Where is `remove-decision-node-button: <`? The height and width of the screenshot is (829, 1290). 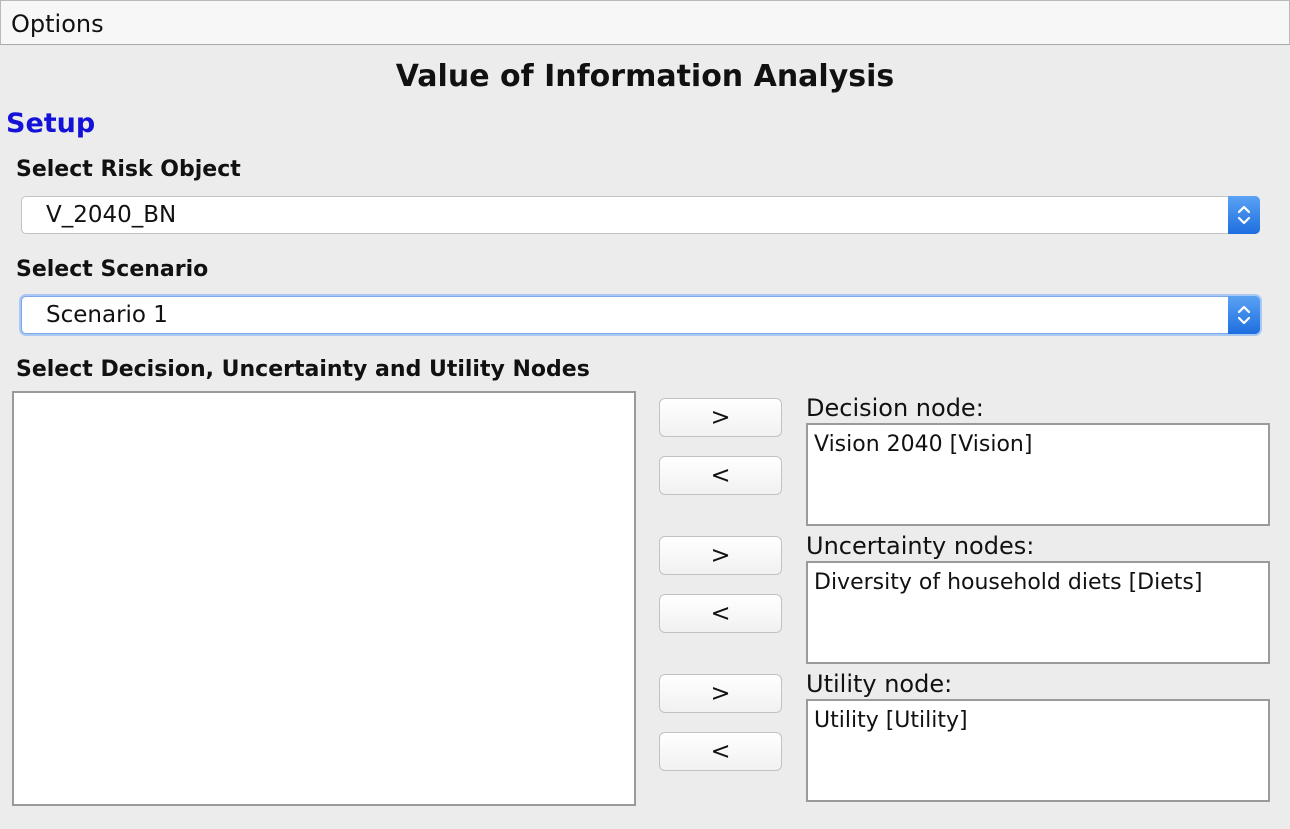 remove-decision-node-button: < is located at coordinates (720, 475).